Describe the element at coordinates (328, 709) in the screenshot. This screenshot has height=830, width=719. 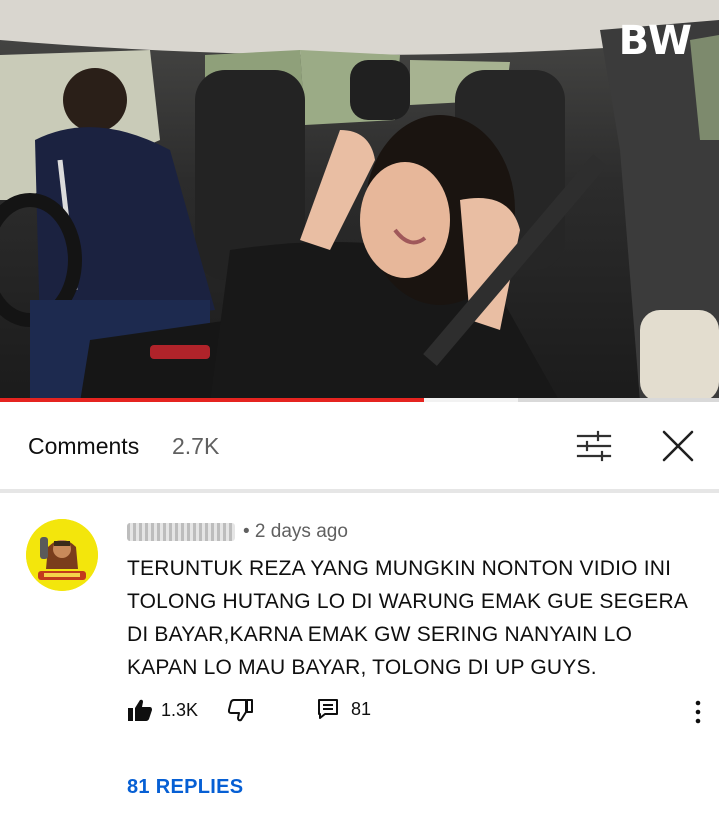
I see `comment-icon` at that location.